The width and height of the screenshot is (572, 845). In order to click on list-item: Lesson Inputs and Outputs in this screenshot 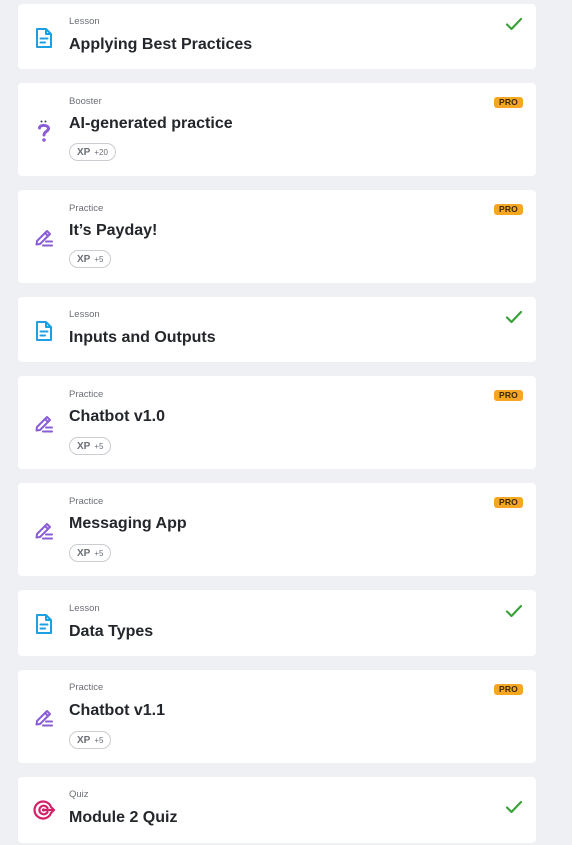, I will do `click(277, 329)`.